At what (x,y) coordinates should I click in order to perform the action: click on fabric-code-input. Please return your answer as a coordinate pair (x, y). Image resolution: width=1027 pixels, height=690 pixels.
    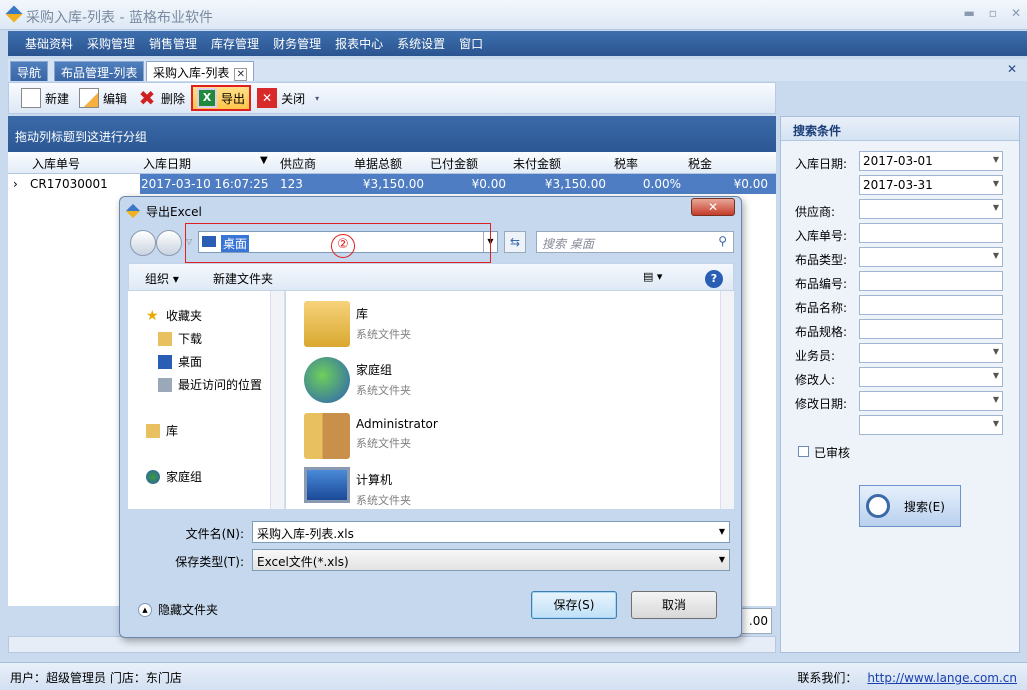
    Looking at the image, I should click on (931, 281).